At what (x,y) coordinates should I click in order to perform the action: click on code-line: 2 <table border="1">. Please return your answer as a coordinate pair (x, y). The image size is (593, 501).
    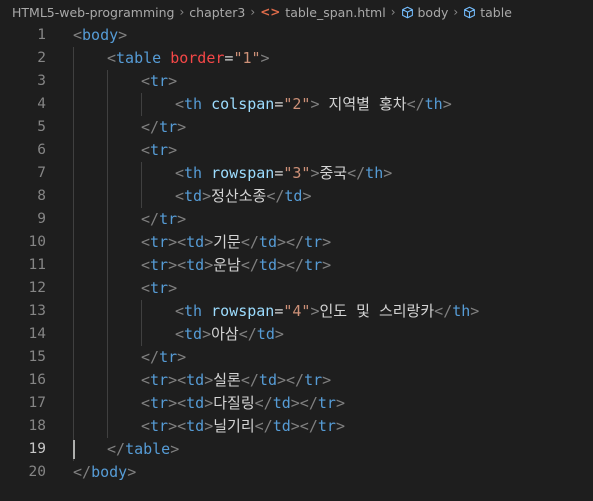
    Looking at the image, I should click on (296, 58).